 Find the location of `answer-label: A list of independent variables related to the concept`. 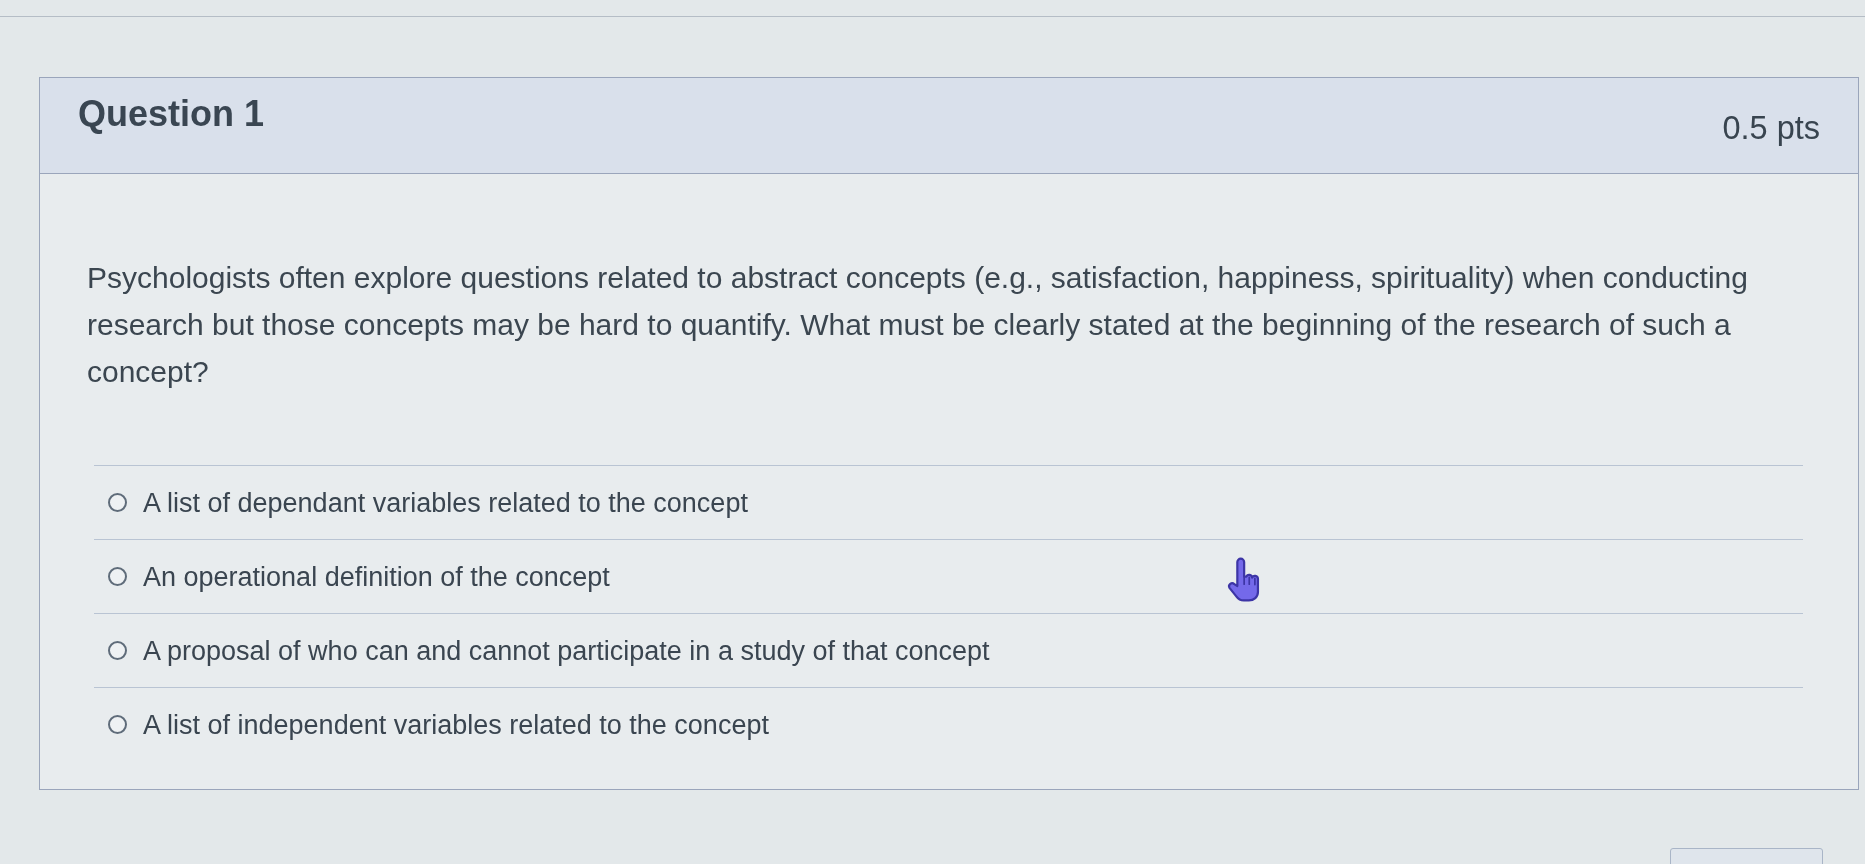

answer-label: A list of independent variables related to the concept is located at coordinates (456, 724).